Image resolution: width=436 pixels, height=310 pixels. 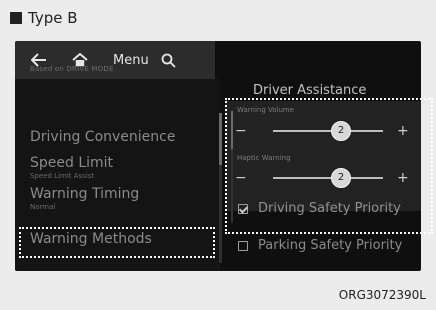 I want to click on home-icon, so click(x=80, y=60).